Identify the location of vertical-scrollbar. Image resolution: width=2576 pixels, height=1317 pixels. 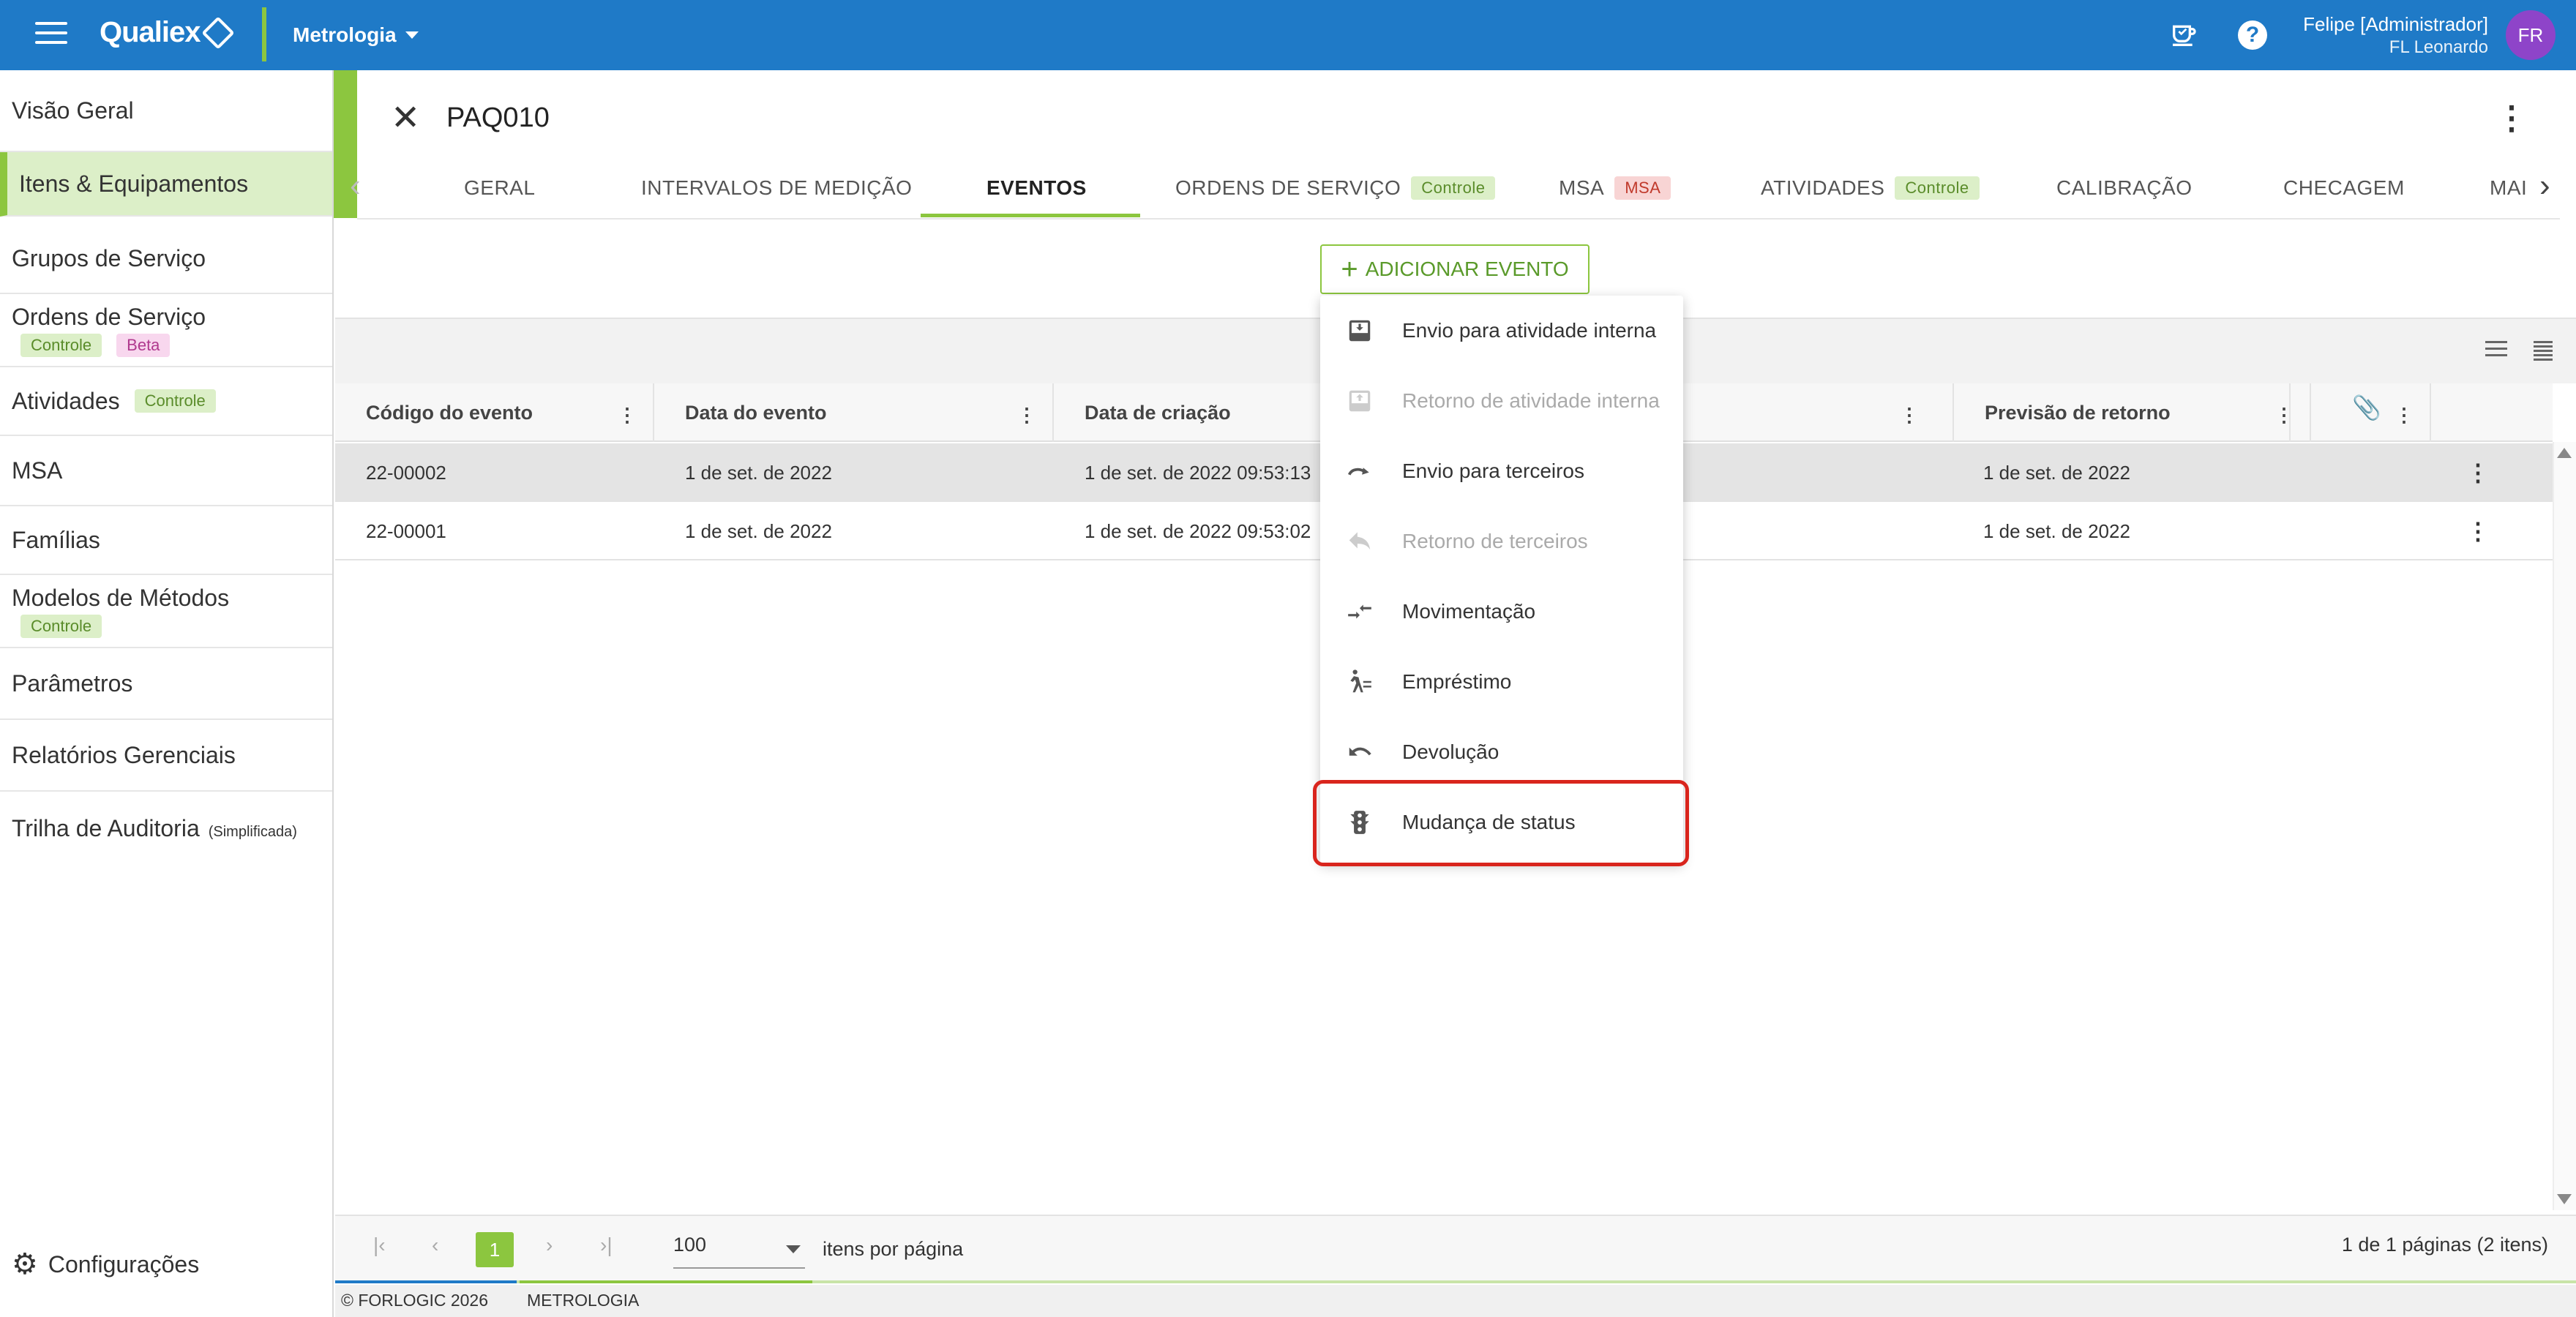
(2564, 826).